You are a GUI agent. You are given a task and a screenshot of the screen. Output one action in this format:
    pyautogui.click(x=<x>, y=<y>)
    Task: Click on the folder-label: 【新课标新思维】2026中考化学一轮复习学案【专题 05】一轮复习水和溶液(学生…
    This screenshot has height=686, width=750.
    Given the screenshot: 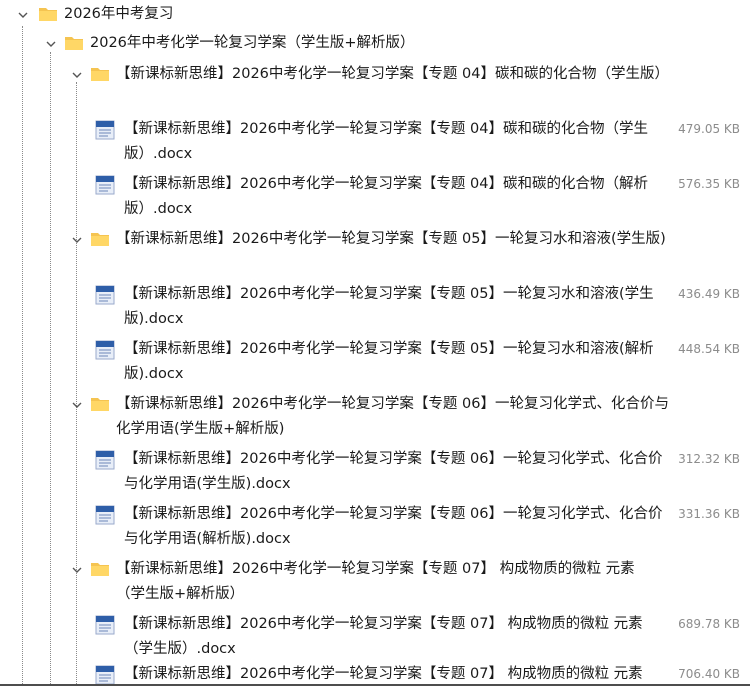 What is the action you would take?
    pyautogui.click(x=391, y=239)
    